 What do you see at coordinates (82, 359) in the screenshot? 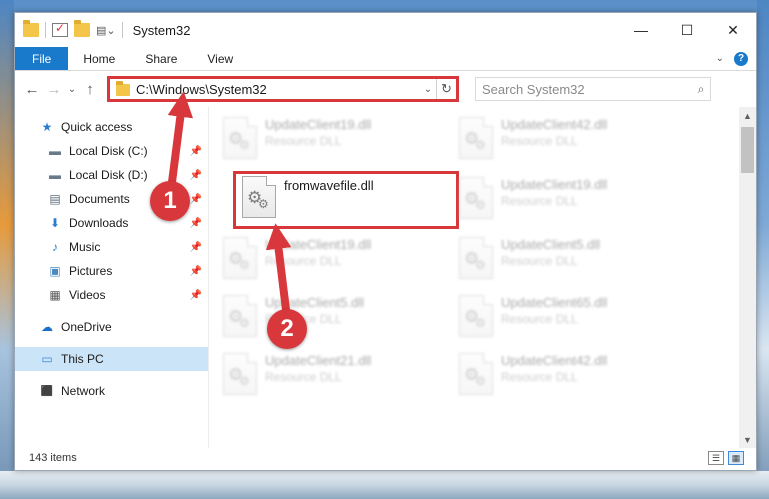
I see `sidebar-item-label: This PC` at bounding box center [82, 359].